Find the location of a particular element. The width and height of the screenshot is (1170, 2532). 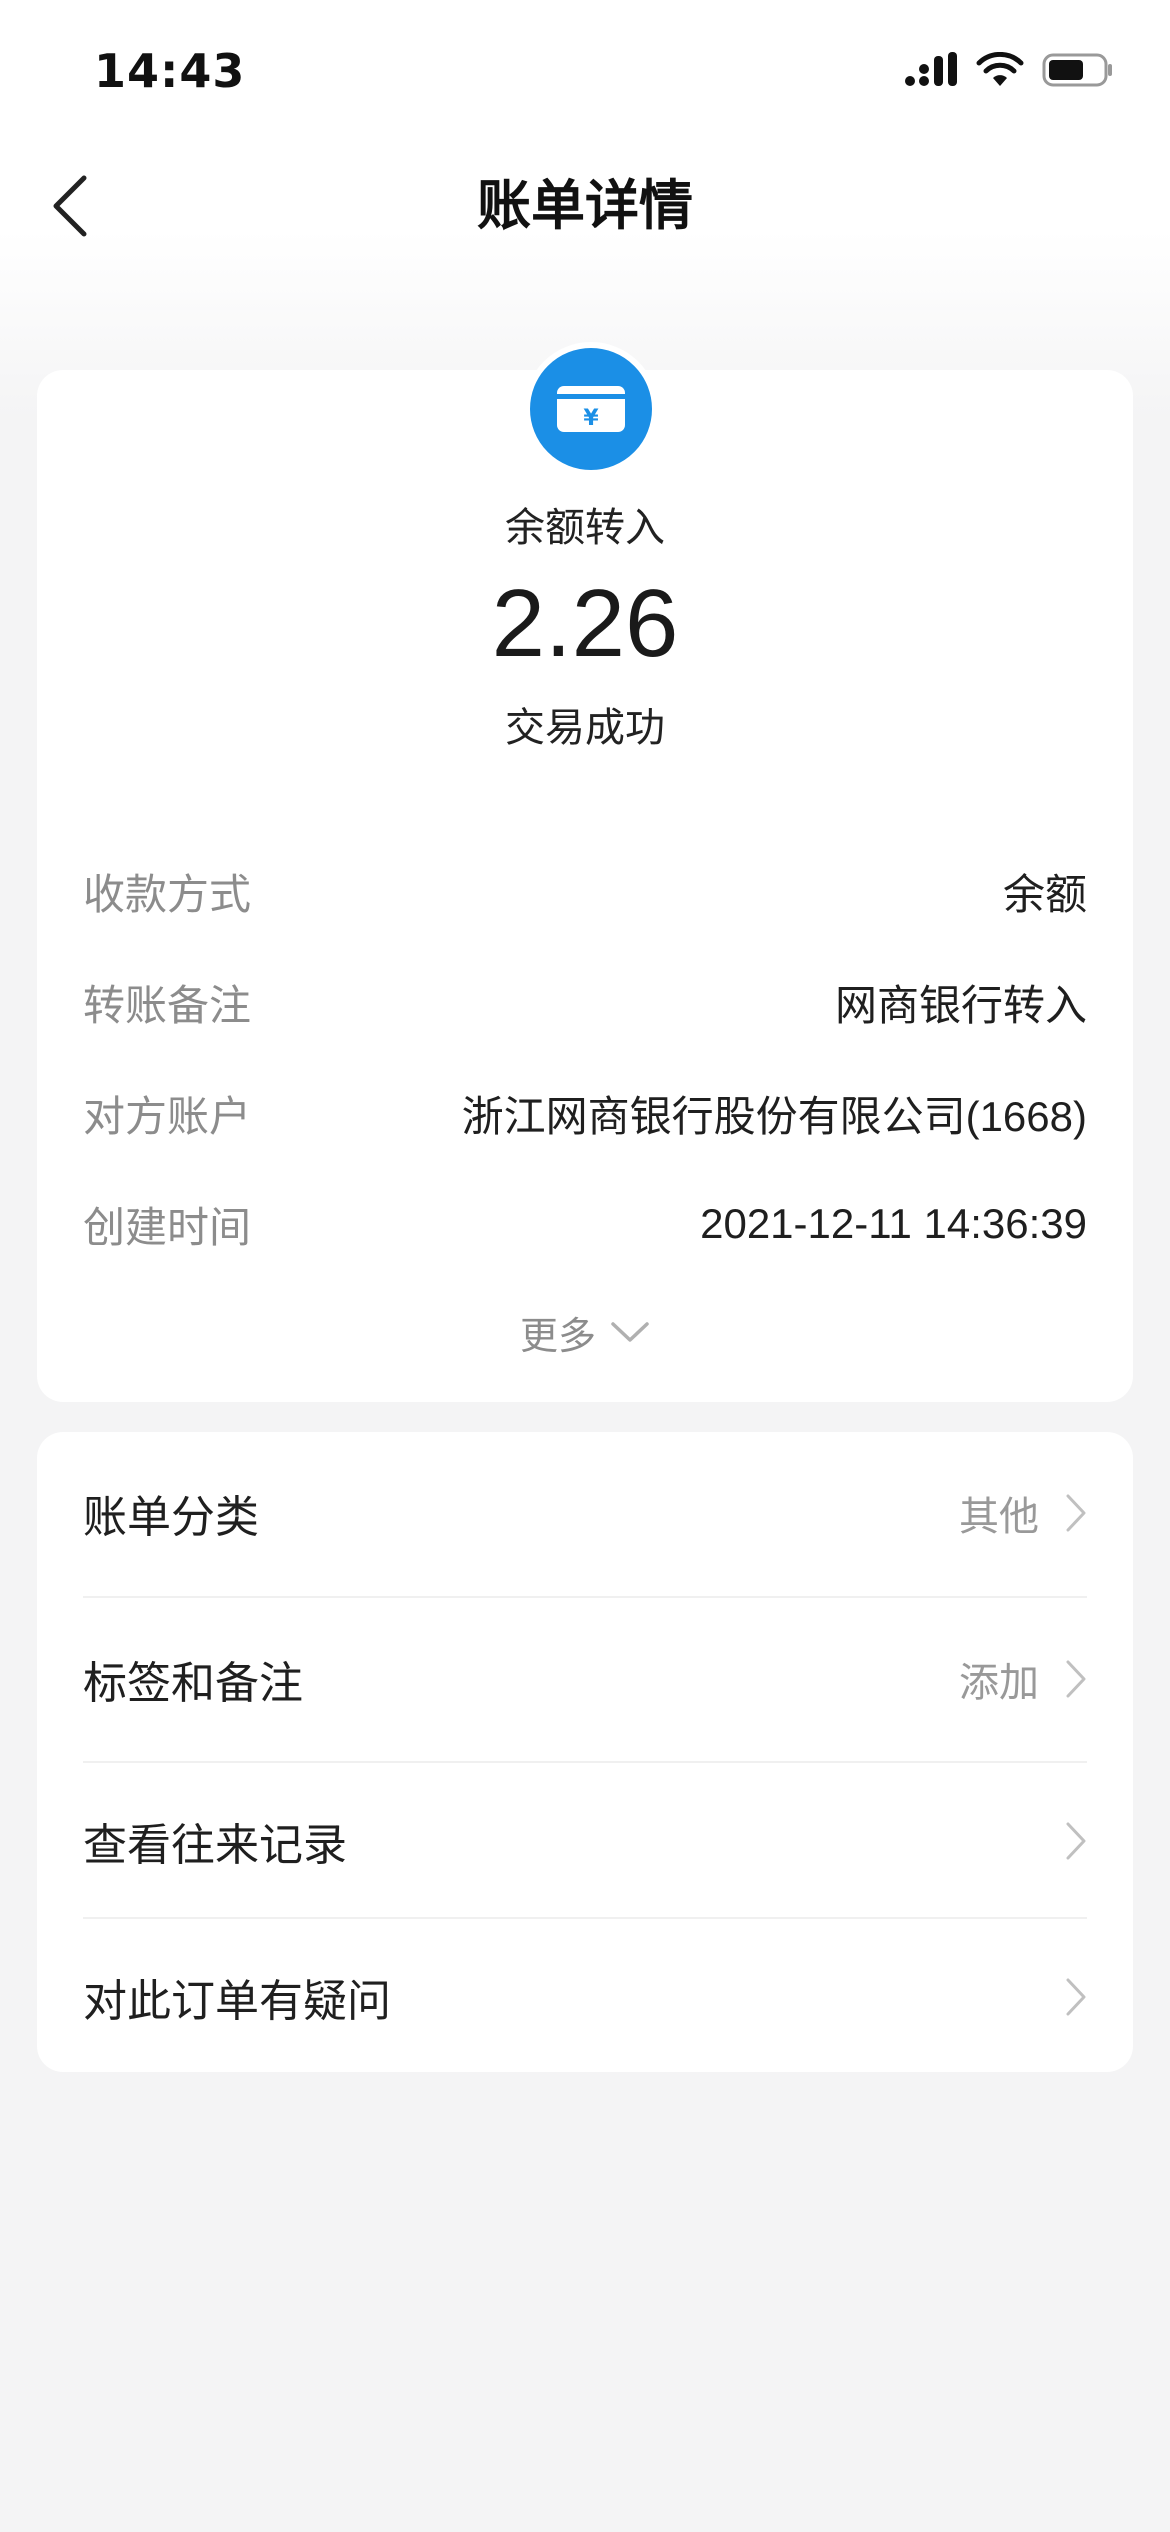

detail-value: 网商银行转入 is located at coordinates (960, 1005).